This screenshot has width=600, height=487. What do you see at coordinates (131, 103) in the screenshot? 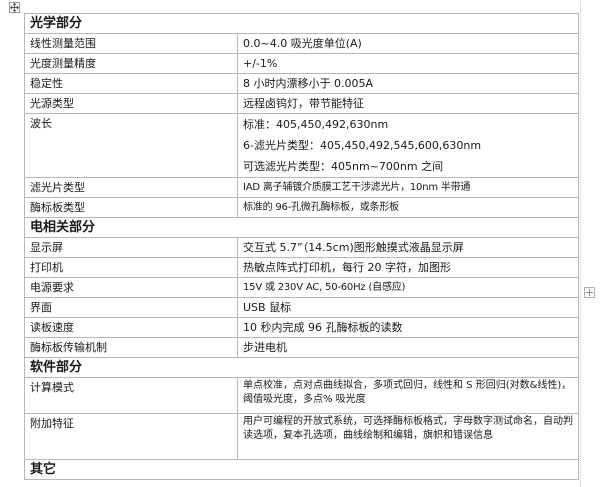
I see `spec-name: 光源类型` at bounding box center [131, 103].